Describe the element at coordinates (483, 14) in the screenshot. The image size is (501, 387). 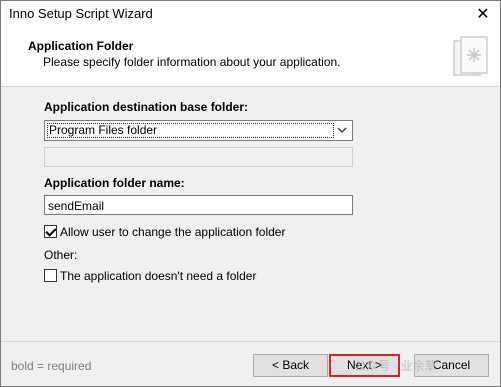
I see `close-icon: ✕` at that location.